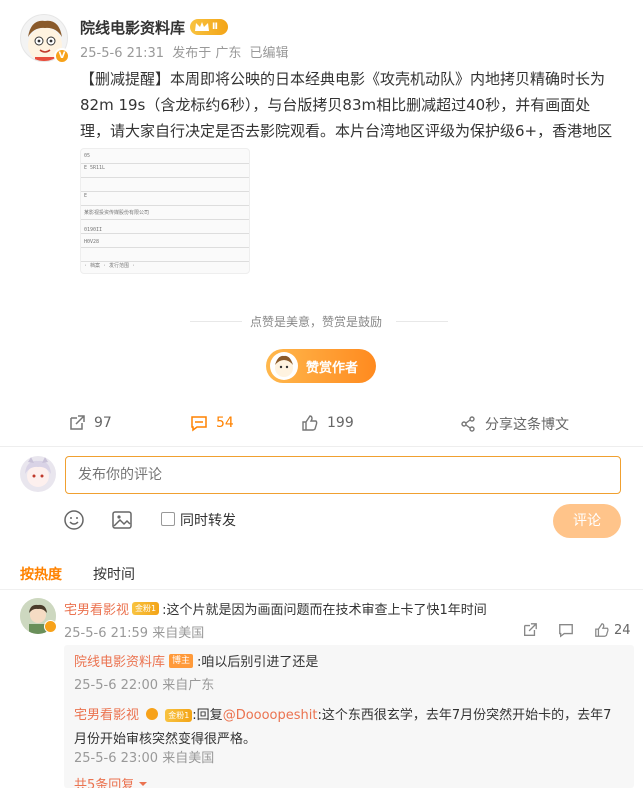 The image size is (643, 788). Describe the element at coordinates (103, 423) in the screenshot. I see `repost-count: 97` at that location.